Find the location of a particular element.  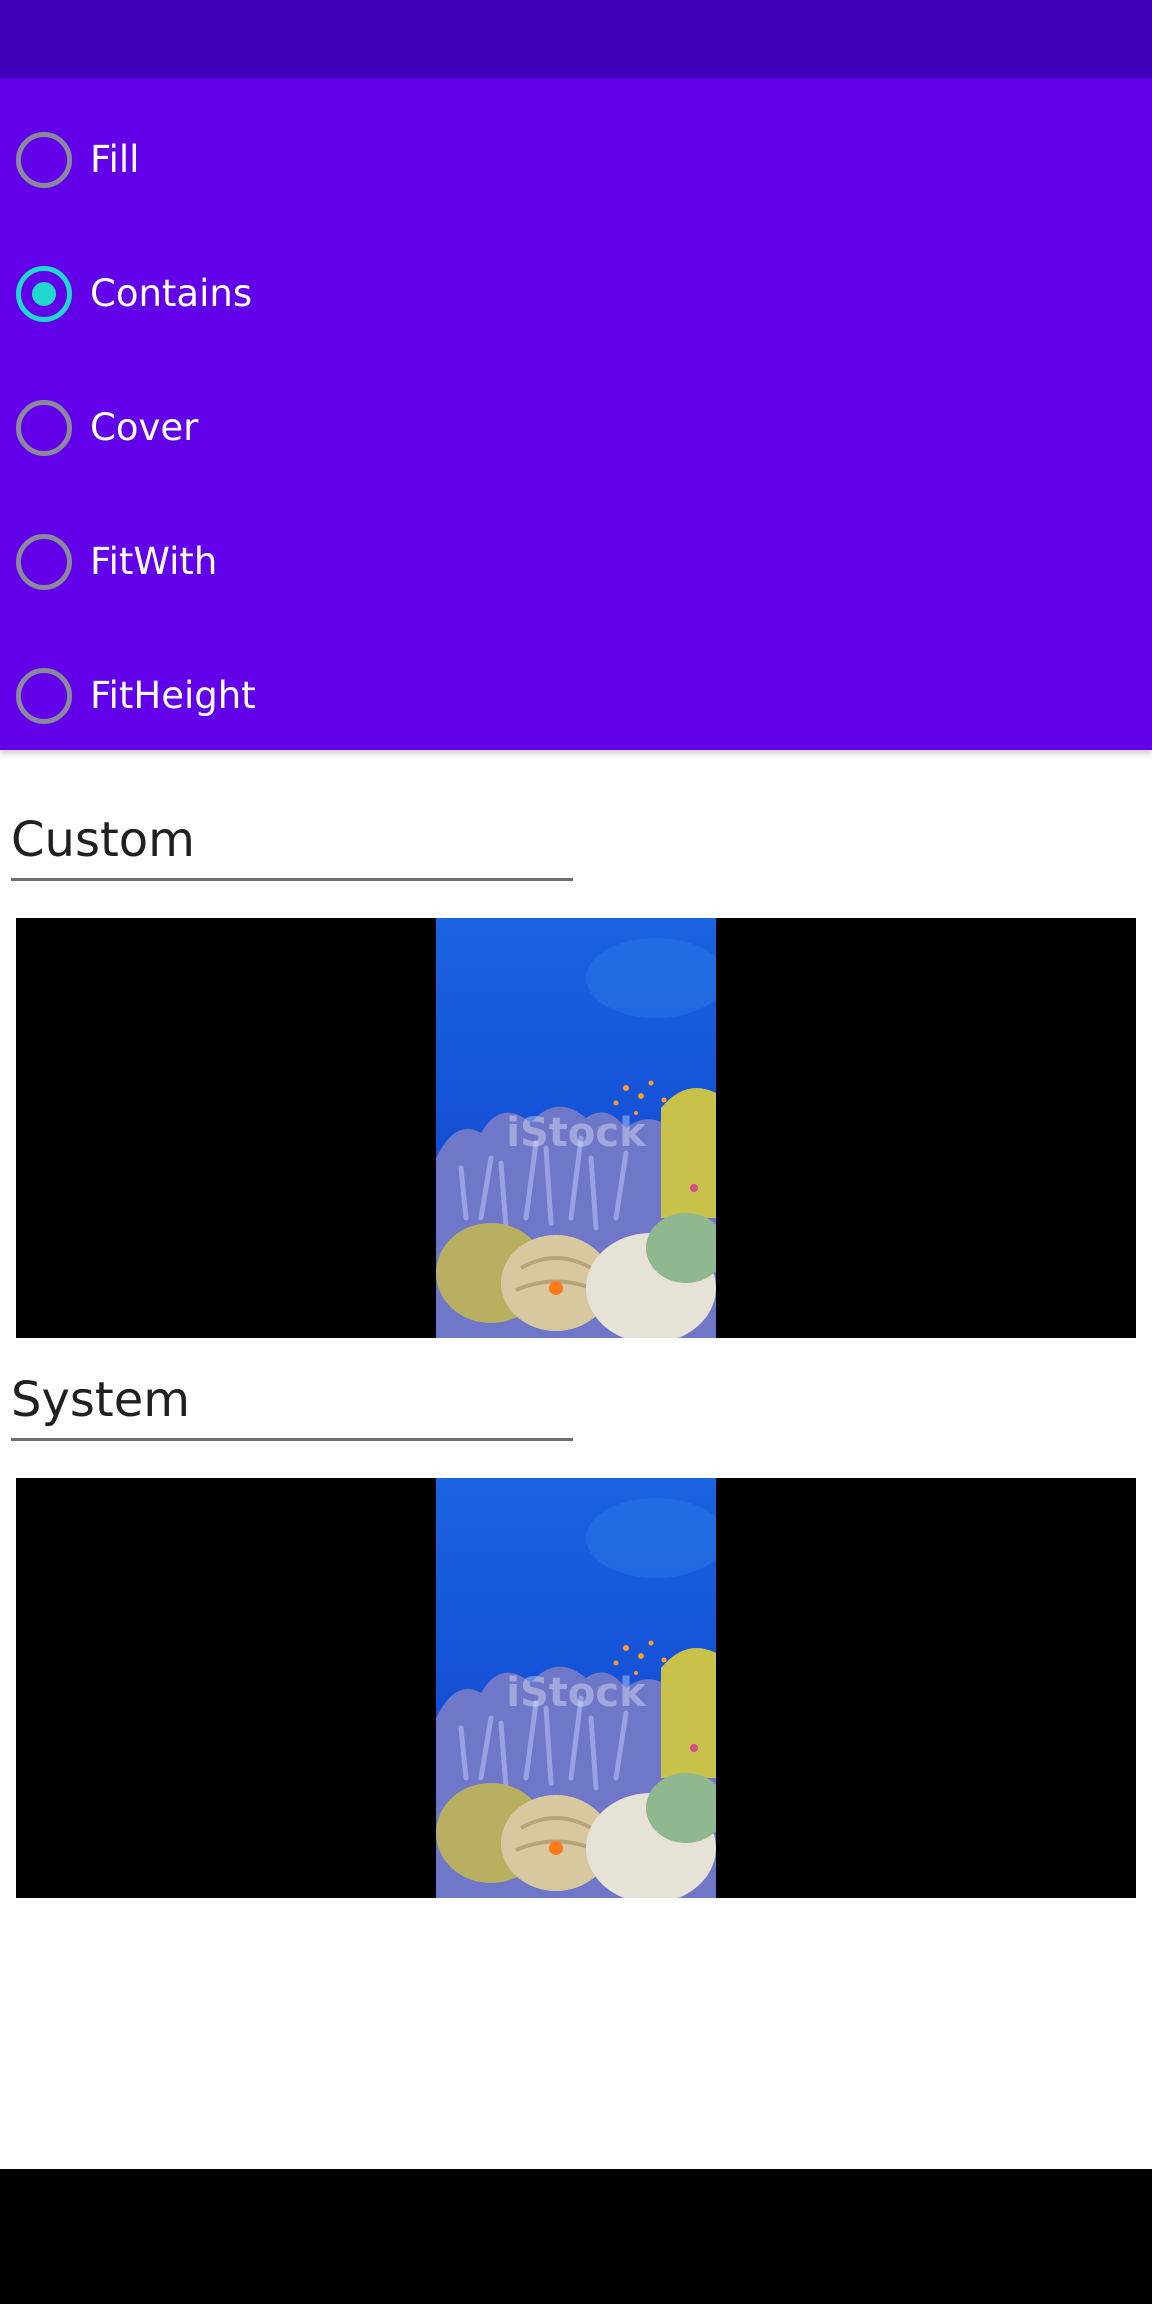

radio-label: Fill is located at coordinates (115, 159).